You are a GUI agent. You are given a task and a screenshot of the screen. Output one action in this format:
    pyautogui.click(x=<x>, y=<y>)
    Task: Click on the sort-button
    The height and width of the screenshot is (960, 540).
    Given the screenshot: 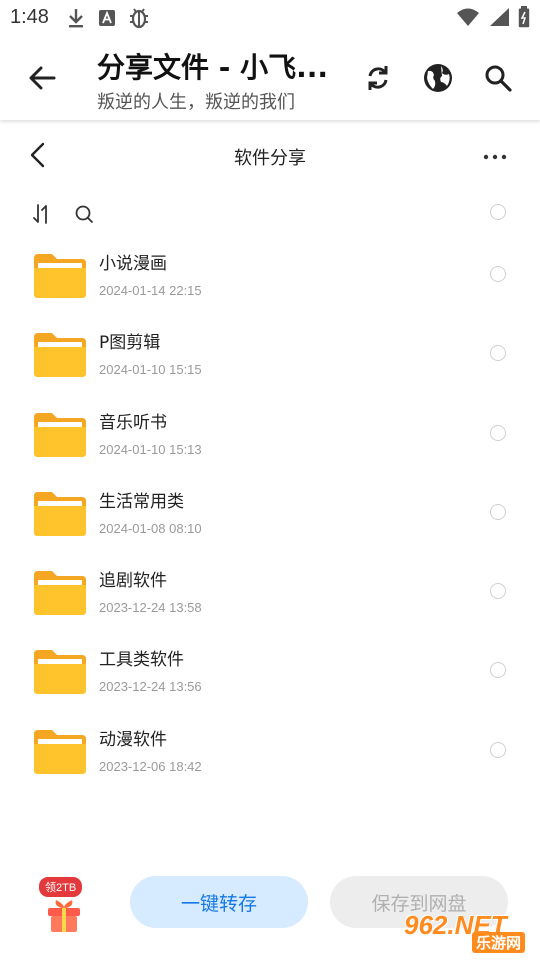 What is the action you would take?
    pyautogui.click(x=42, y=214)
    